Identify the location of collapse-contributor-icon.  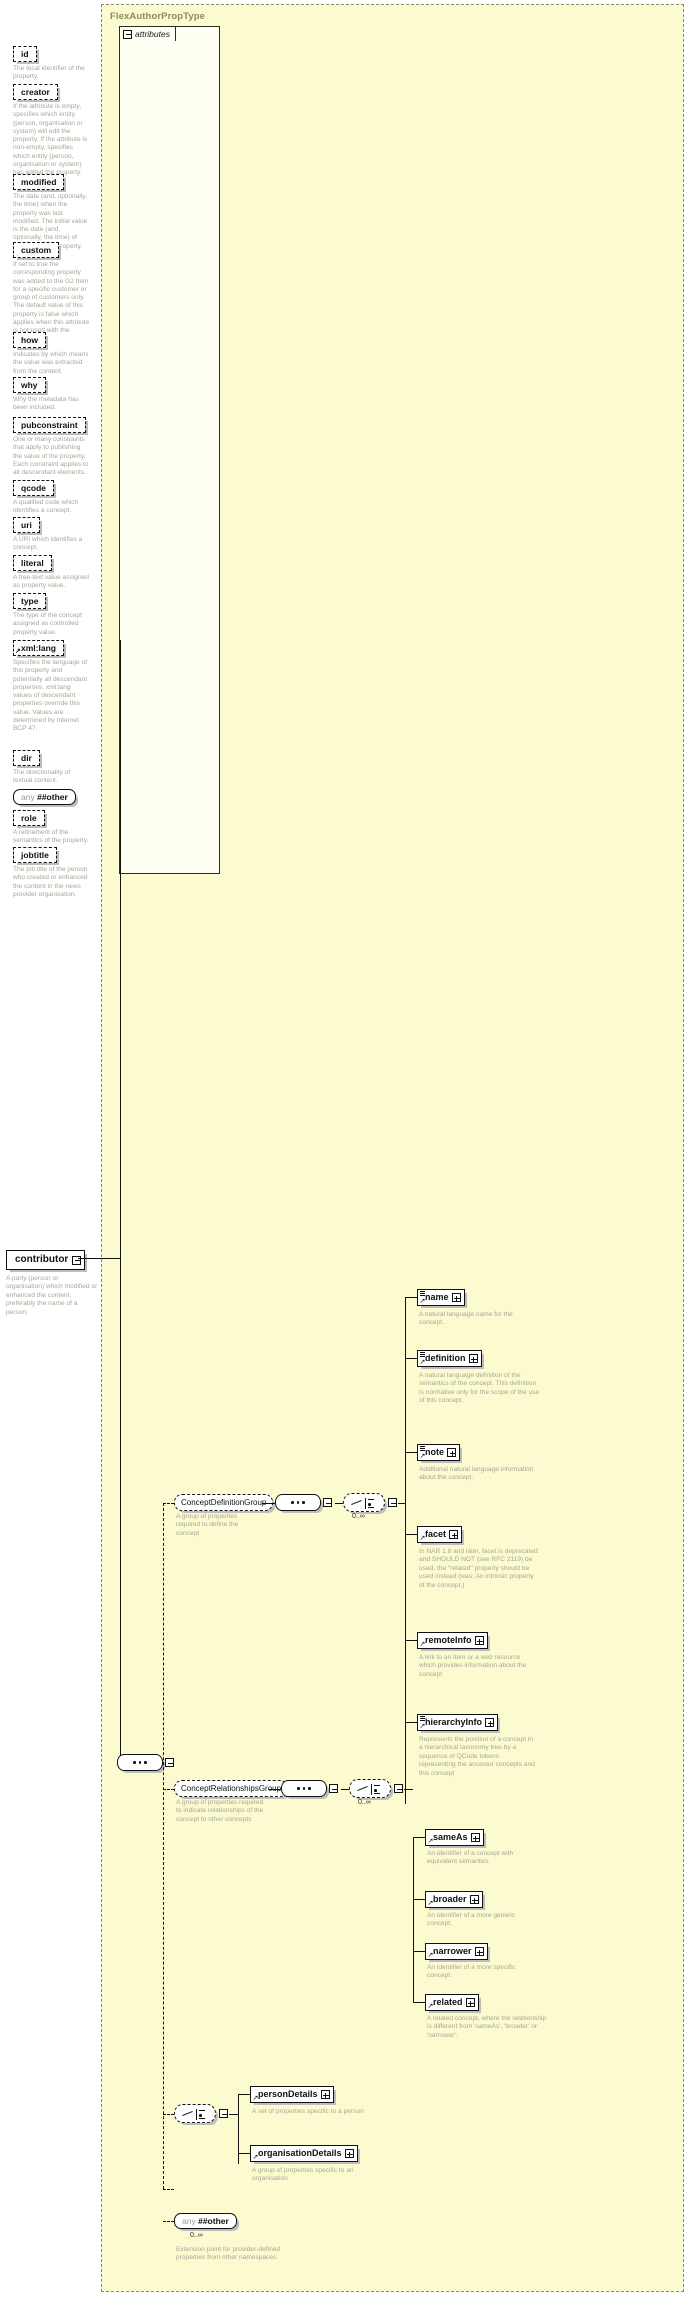
(77, 1260).